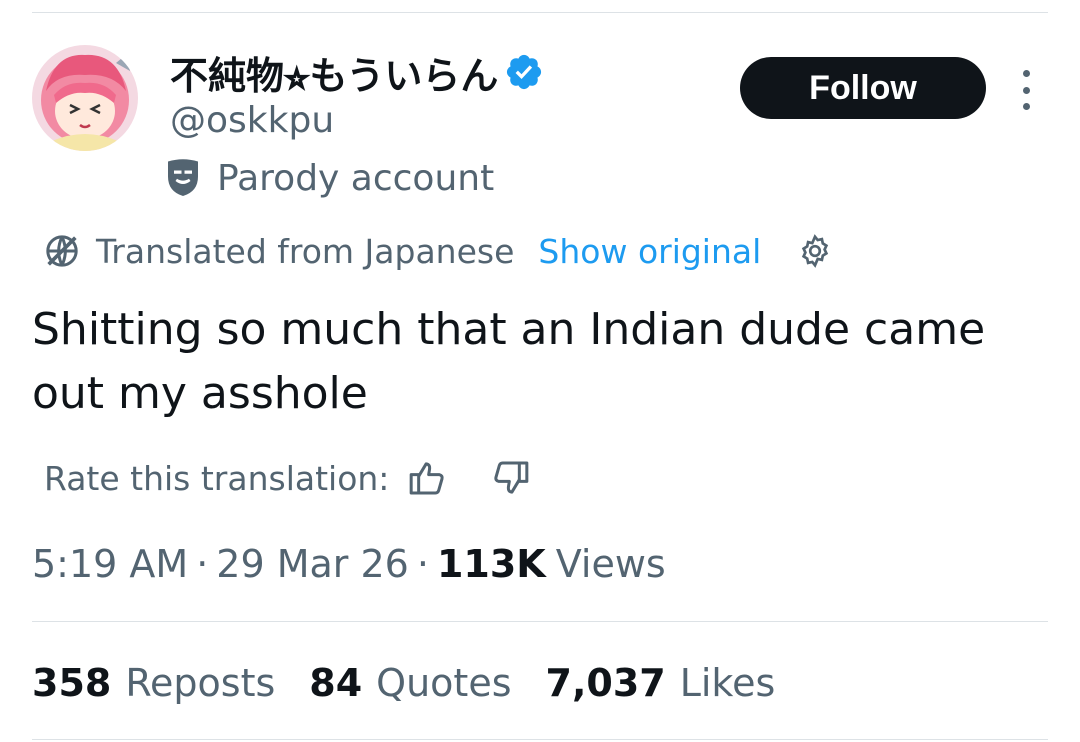 This screenshot has height=742, width=1080. Describe the element at coordinates (524, 72) in the screenshot. I see `verified-badge-icon` at that location.